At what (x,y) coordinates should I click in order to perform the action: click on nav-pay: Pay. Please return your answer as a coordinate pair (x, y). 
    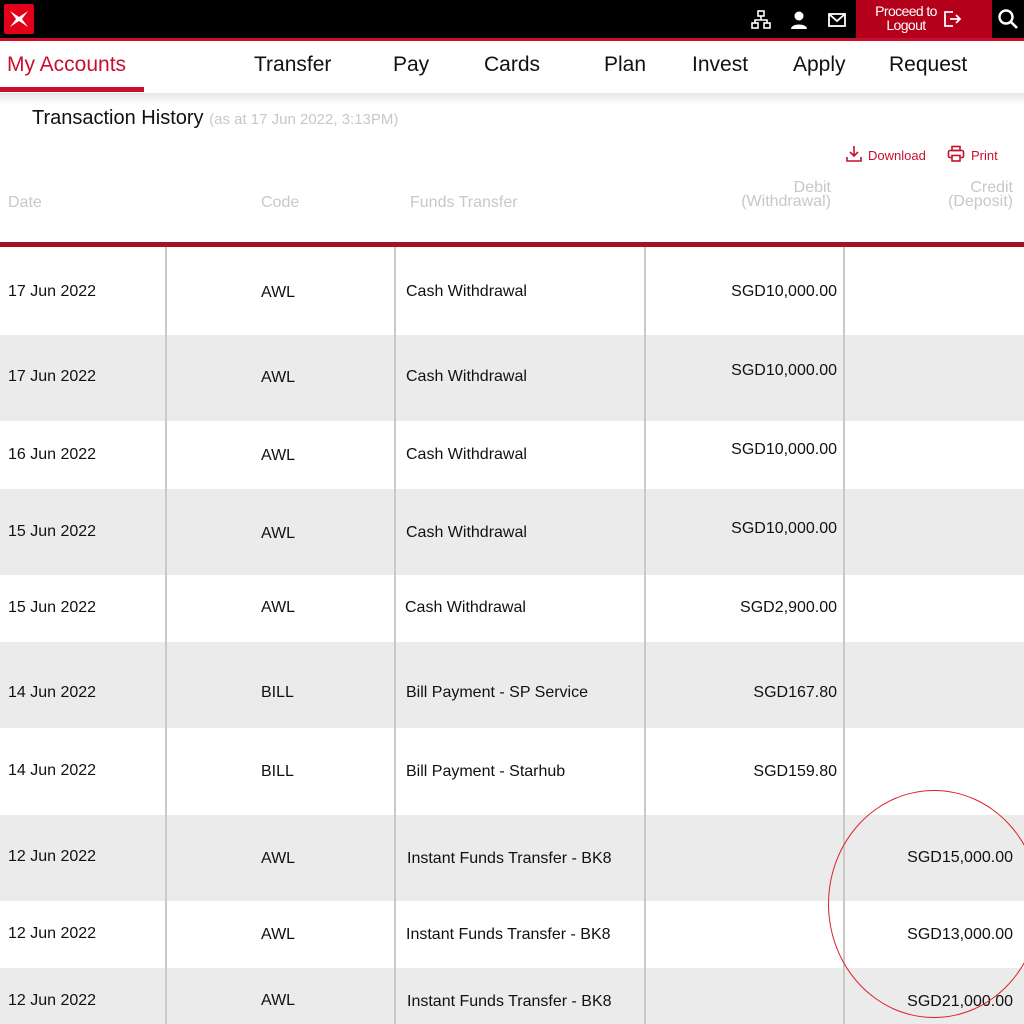
    Looking at the image, I should click on (411, 65).